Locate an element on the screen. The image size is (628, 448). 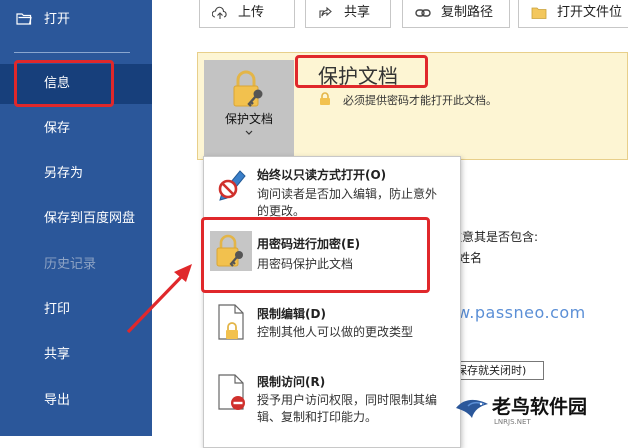
sidebar-item-export: 导出 is located at coordinates (76, 401).